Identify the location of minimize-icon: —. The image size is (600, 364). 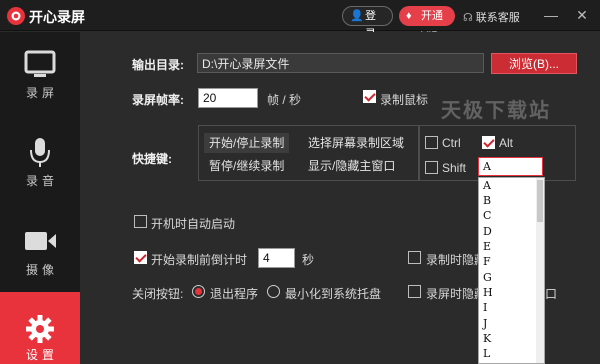
(551, 15).